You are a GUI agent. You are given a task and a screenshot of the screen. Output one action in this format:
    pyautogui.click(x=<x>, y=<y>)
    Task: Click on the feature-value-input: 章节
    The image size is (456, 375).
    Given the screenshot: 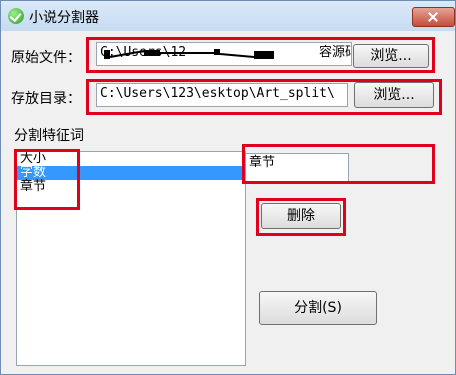 What is the action you would take?
    pyautogui.click(x=297, y=168)
    